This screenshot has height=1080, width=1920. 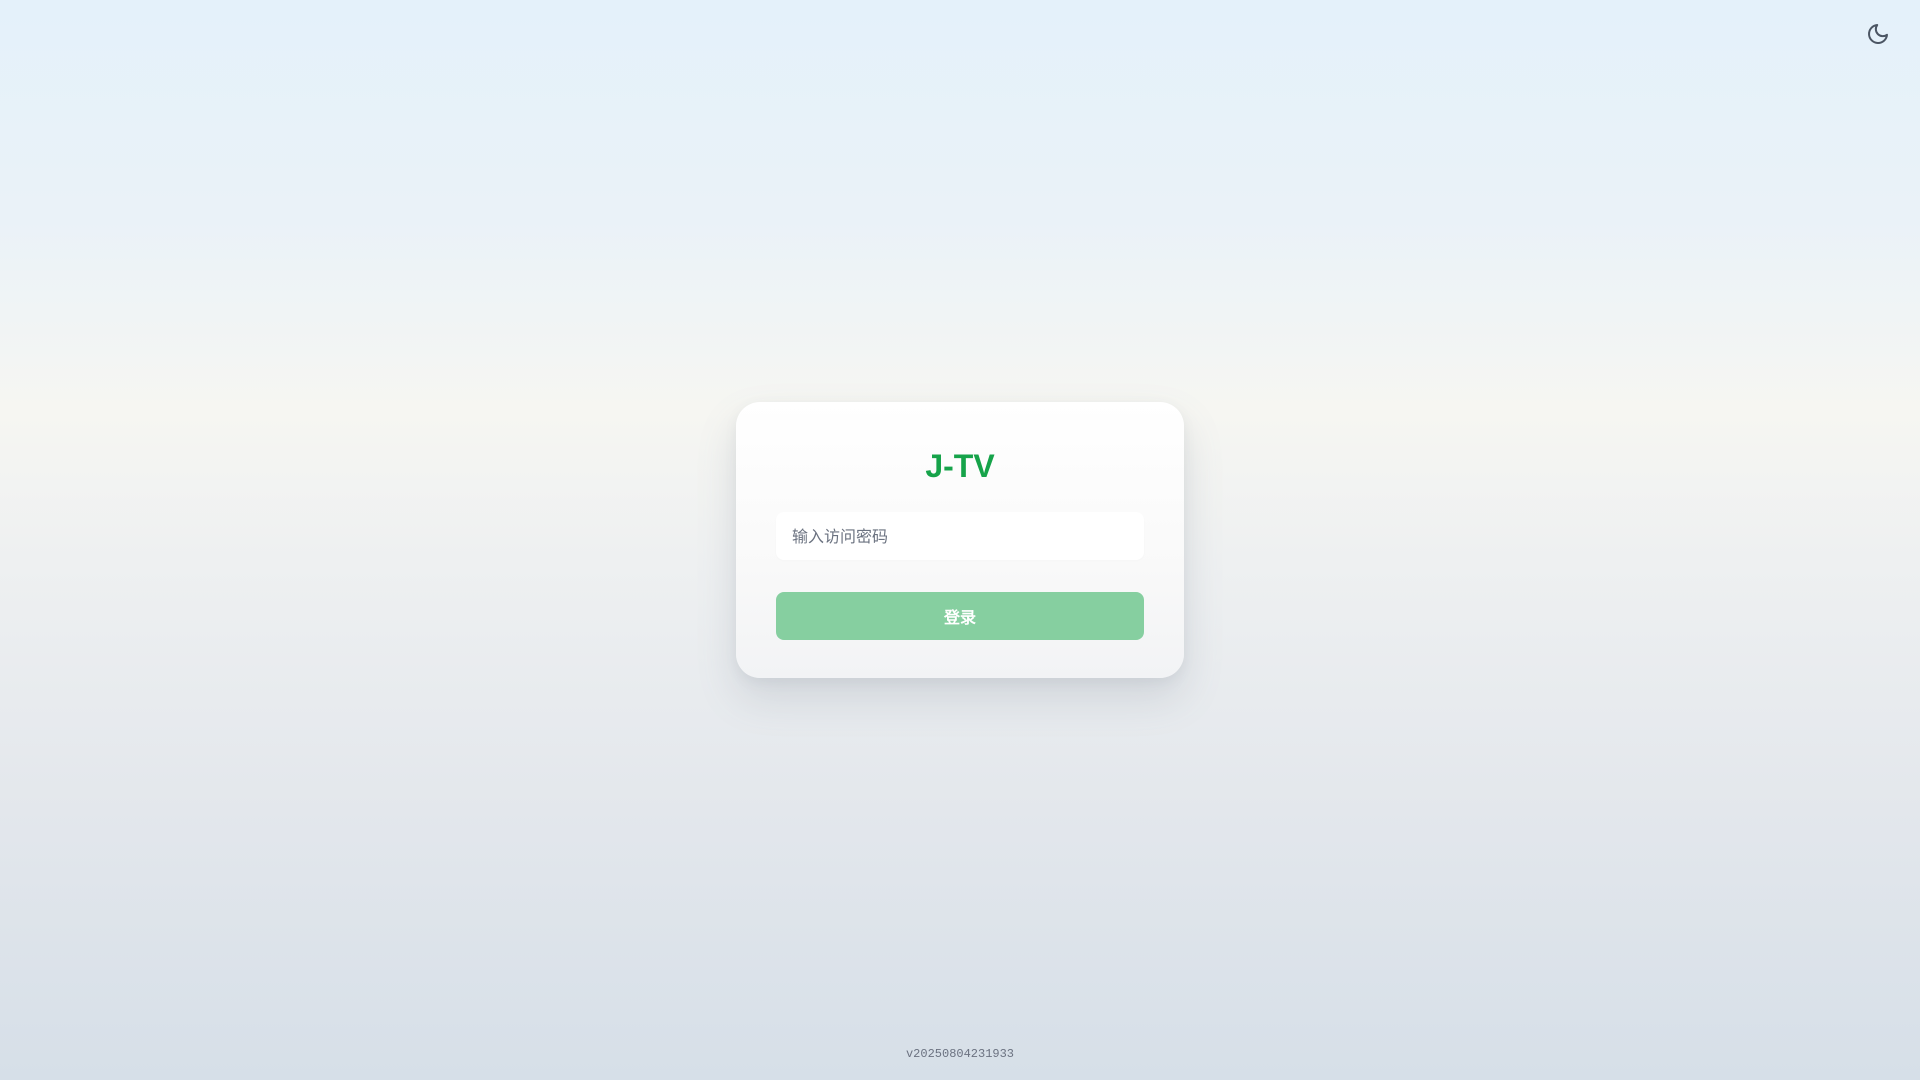 What do you see at coordinates (960, 466) in the screenshot?
I see `app-title: J-TV` at bounding box center [960, 466].